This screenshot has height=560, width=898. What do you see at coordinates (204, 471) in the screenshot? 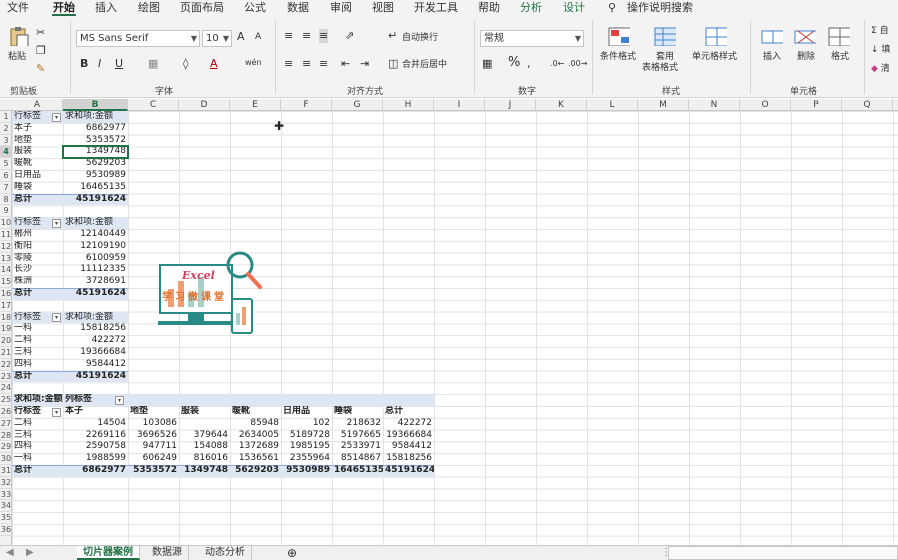
I see `pivot-total-value: 1349748` at bounding box center [204, 471].